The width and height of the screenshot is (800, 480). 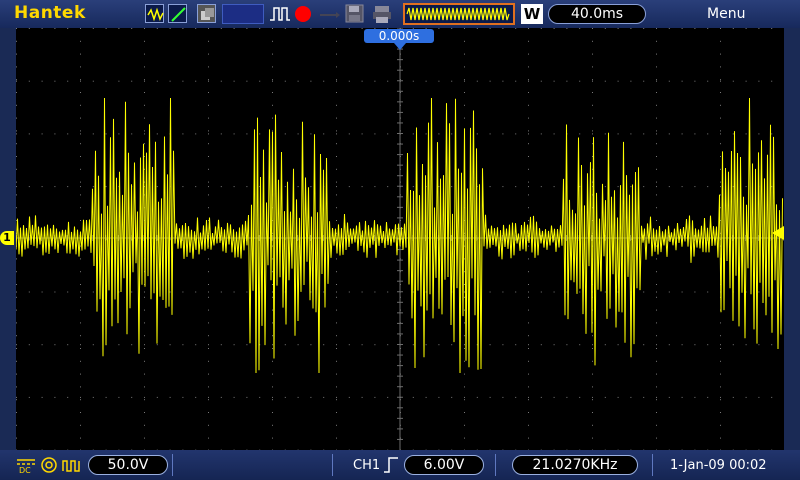 What do you see at coordinates (128, 465) in the screenshot?
I see `ch1-volts-per-div: 50.0V` at bounding box center [128, 465].